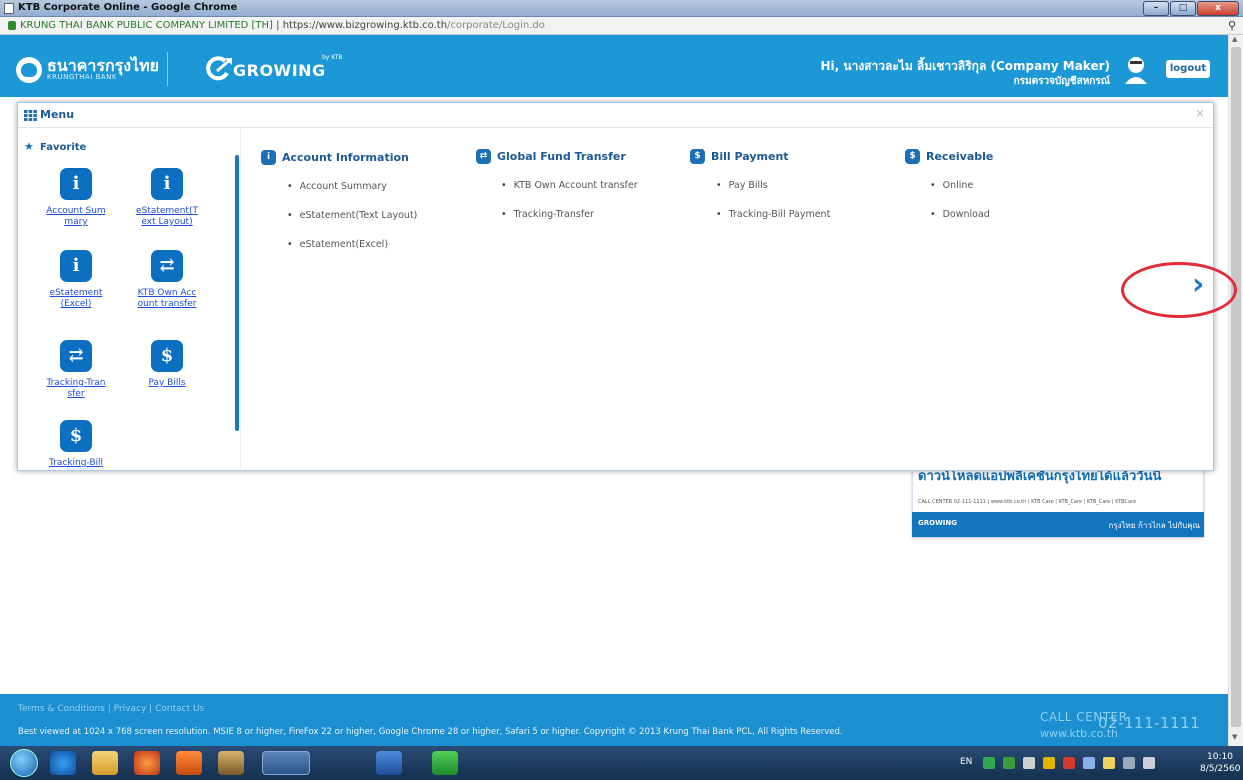  What do you see at coordinates (76, 389) in the screenshot?
I see `favorite-label: Tracking-Transfer` at bounding box center [76, 389].